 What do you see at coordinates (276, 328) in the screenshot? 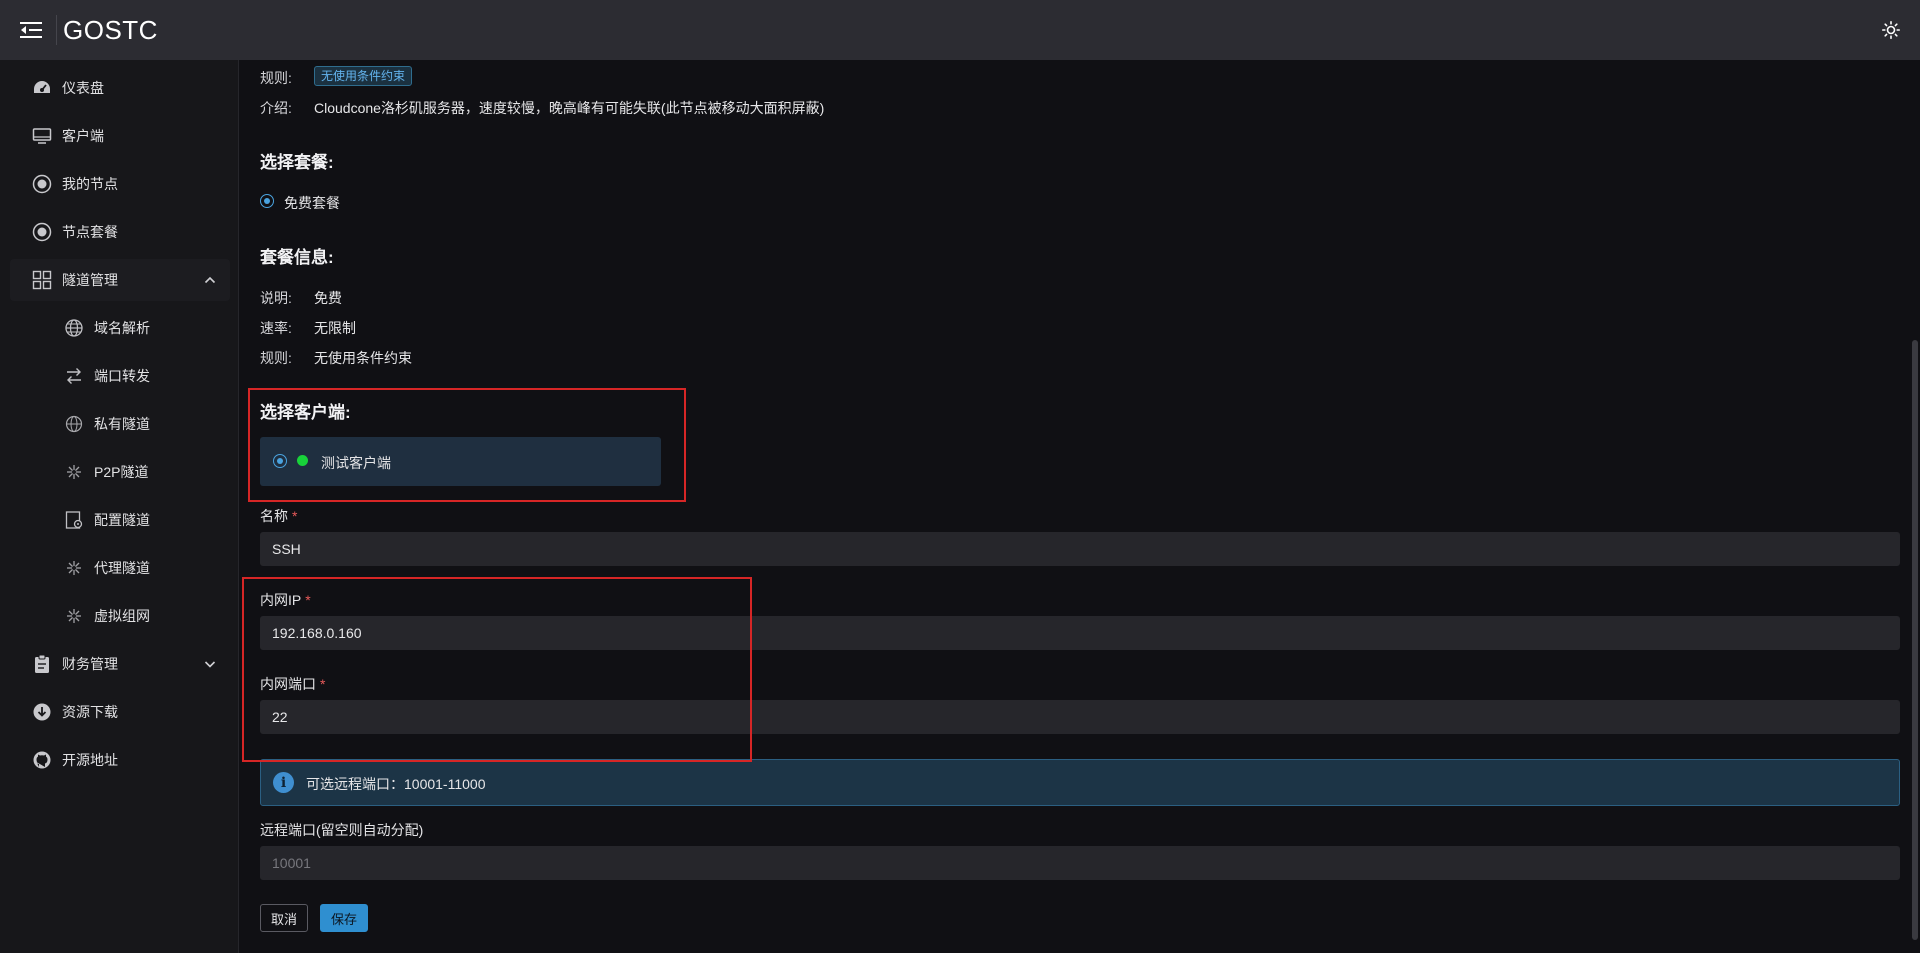
I see `plan-info-label: 速率:` at bounding box center [276, 328].